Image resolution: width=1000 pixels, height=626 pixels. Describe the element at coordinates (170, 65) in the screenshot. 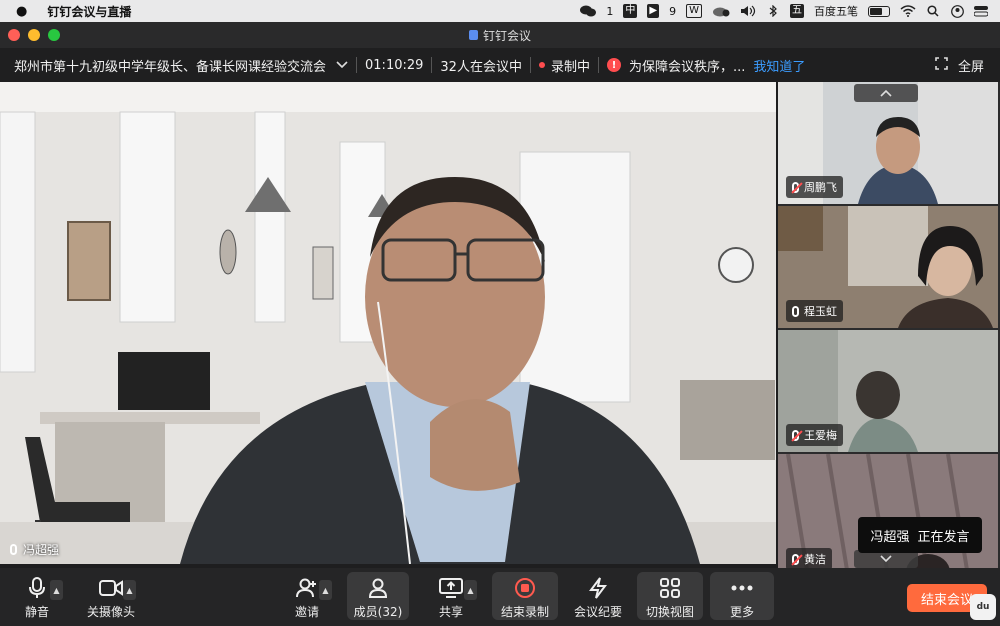

I see `meeting-title: 郑州市第十九初级中学年级长、备课长网课经验交流会` at that location.